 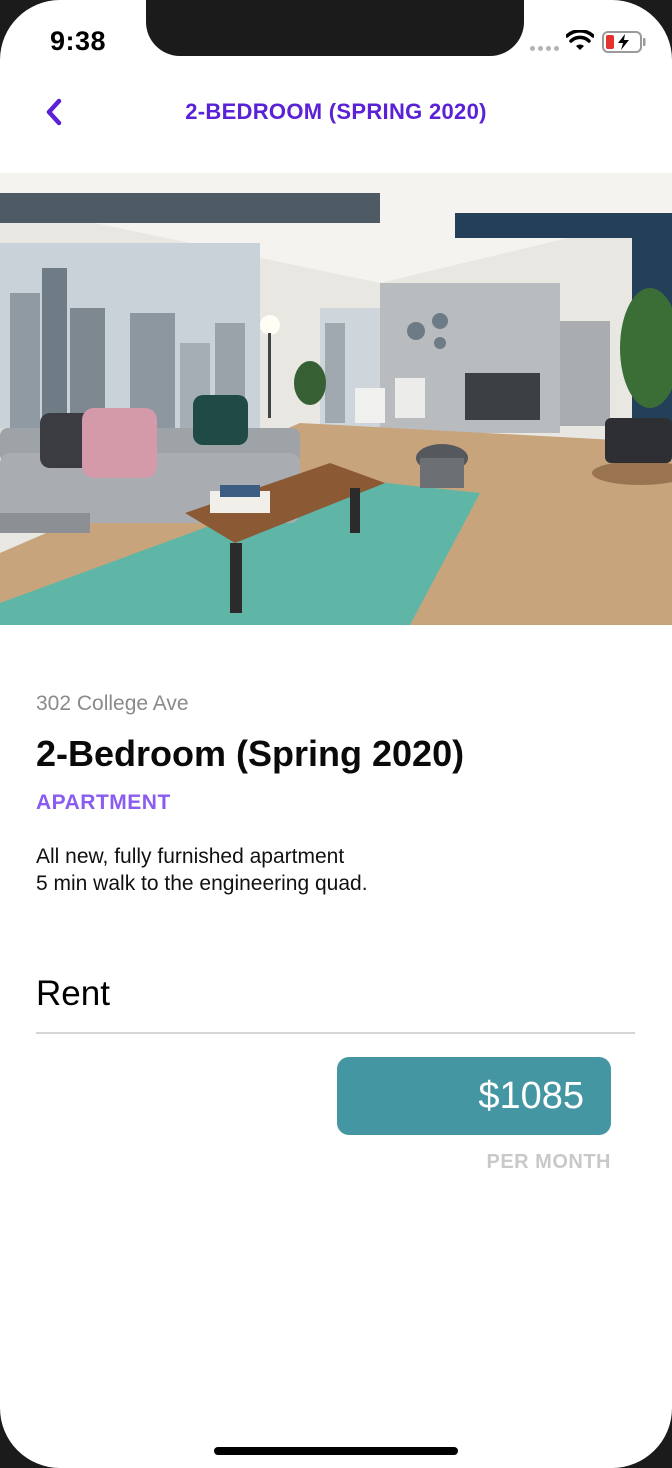 What do you see at coordinates (531, 1095) in the screenshot?
I see `price-value: $1085` at bounding box center [531, 1095].